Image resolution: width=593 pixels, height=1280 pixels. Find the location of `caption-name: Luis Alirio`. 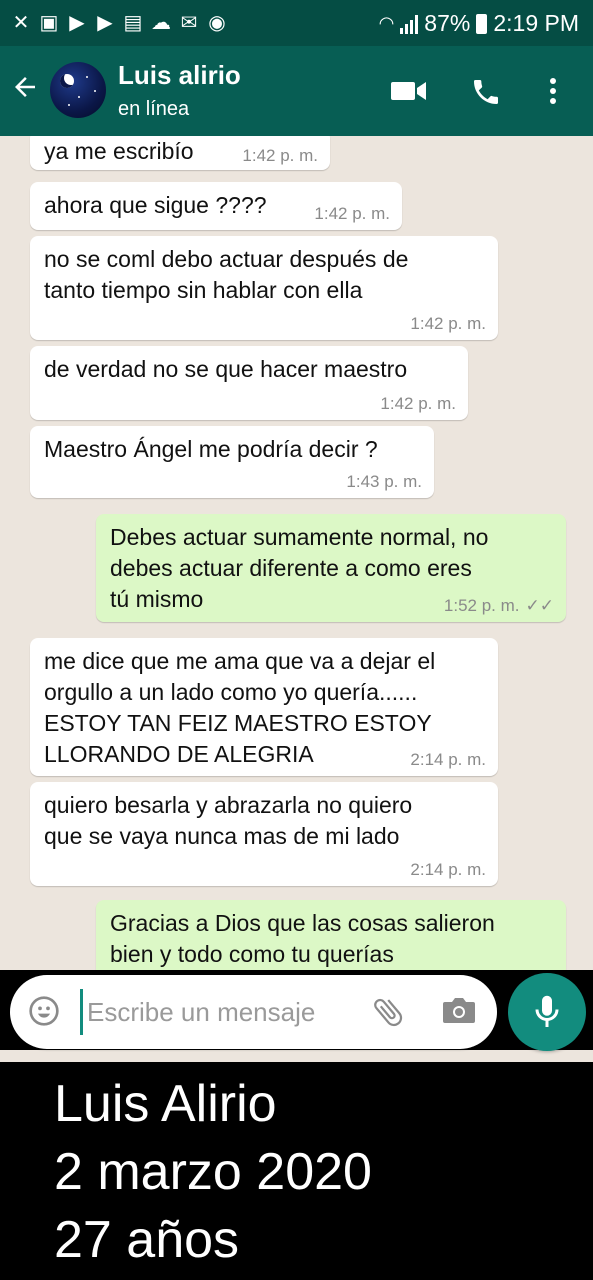

caption-name: Luis Alirio is located at coordinates (165, 1104).